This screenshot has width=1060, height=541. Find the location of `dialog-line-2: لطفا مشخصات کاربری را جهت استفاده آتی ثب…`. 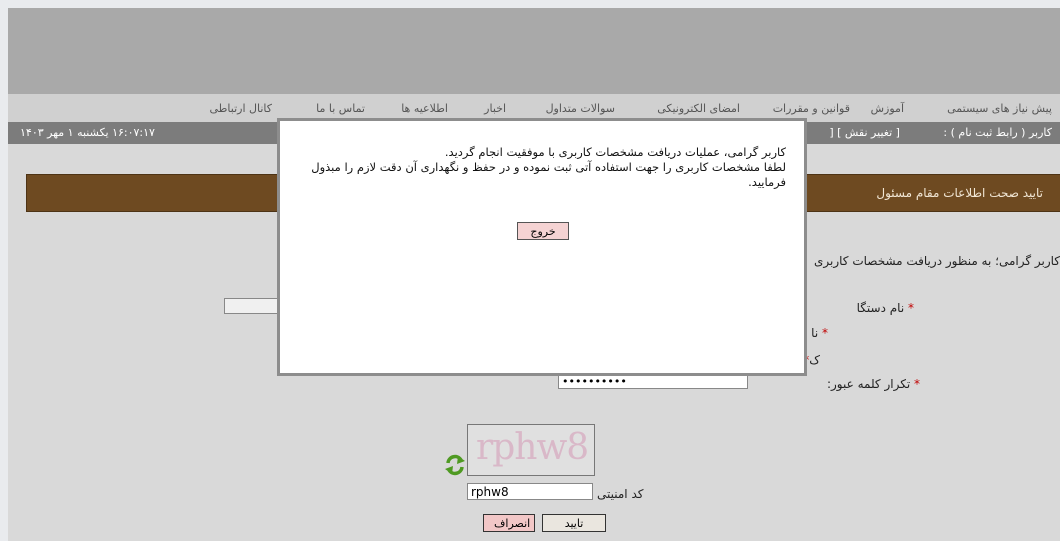

dialog-line-2: لطفا مشخصات کاربری را جهت استفاده آتی ثب… is located at coordinates (548, 174).